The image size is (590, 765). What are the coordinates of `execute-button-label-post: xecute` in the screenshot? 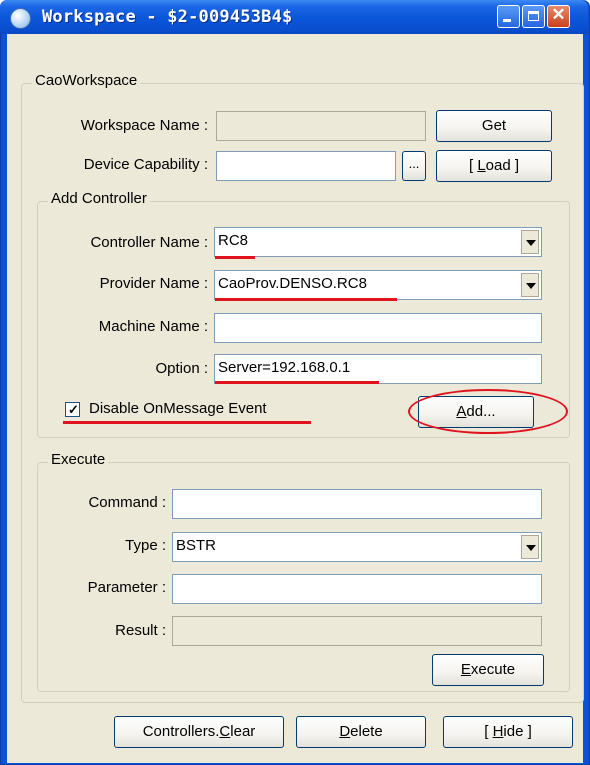 It's located at (493, 669).